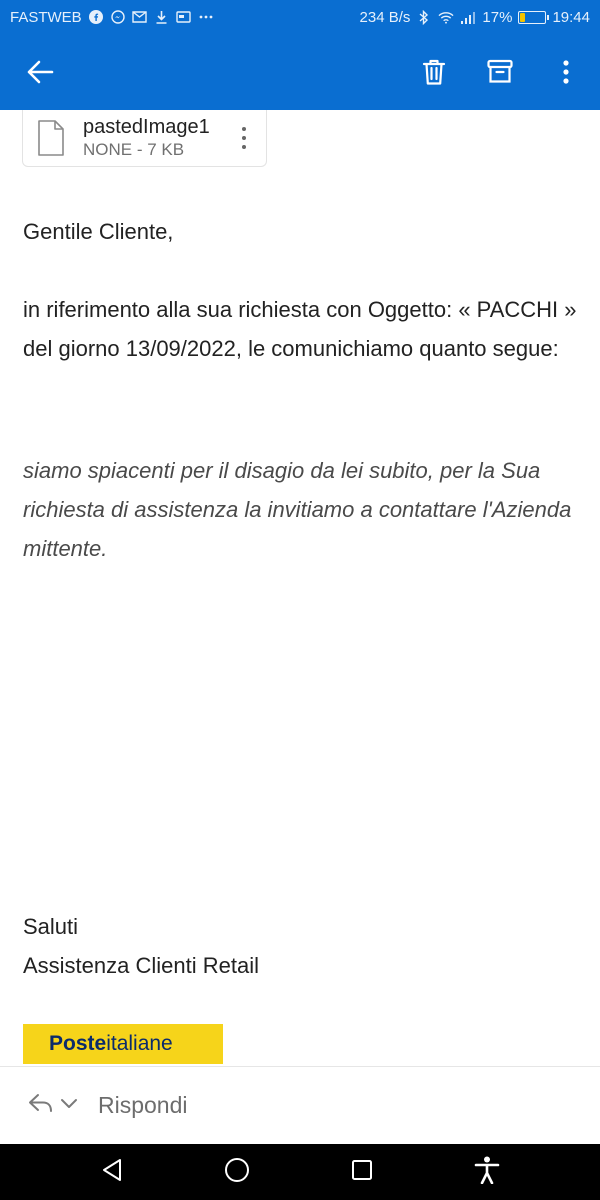 The width and height of the screenshot is (600, 1200). Describe the element at coordinates (46, 17) in the screenshot. I see `carrier-name: FASTWEB` at that location.